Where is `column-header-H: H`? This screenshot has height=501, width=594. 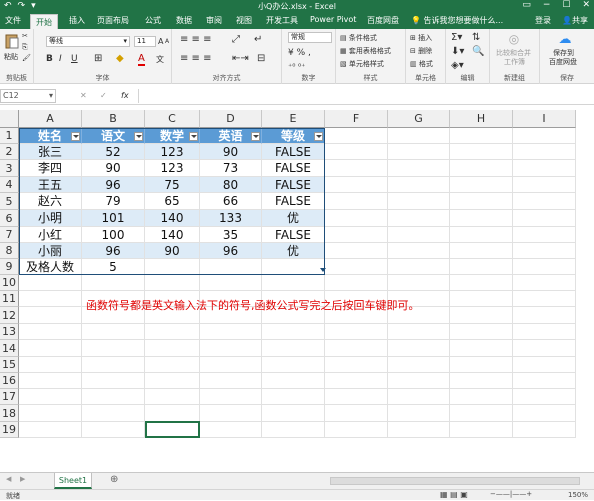 column-header-H: H is located at coordinates (481, 119).